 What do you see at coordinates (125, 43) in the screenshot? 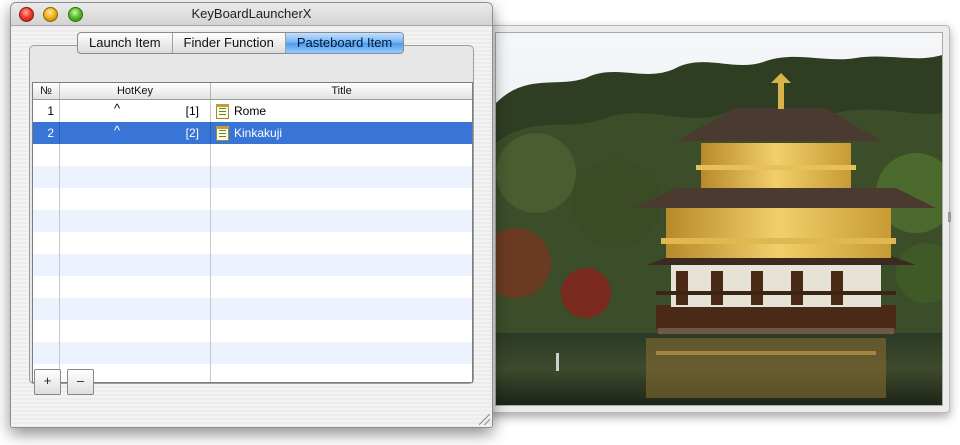
I see `tab-launch-item: Launch Item` at bounding box center [125, 43].